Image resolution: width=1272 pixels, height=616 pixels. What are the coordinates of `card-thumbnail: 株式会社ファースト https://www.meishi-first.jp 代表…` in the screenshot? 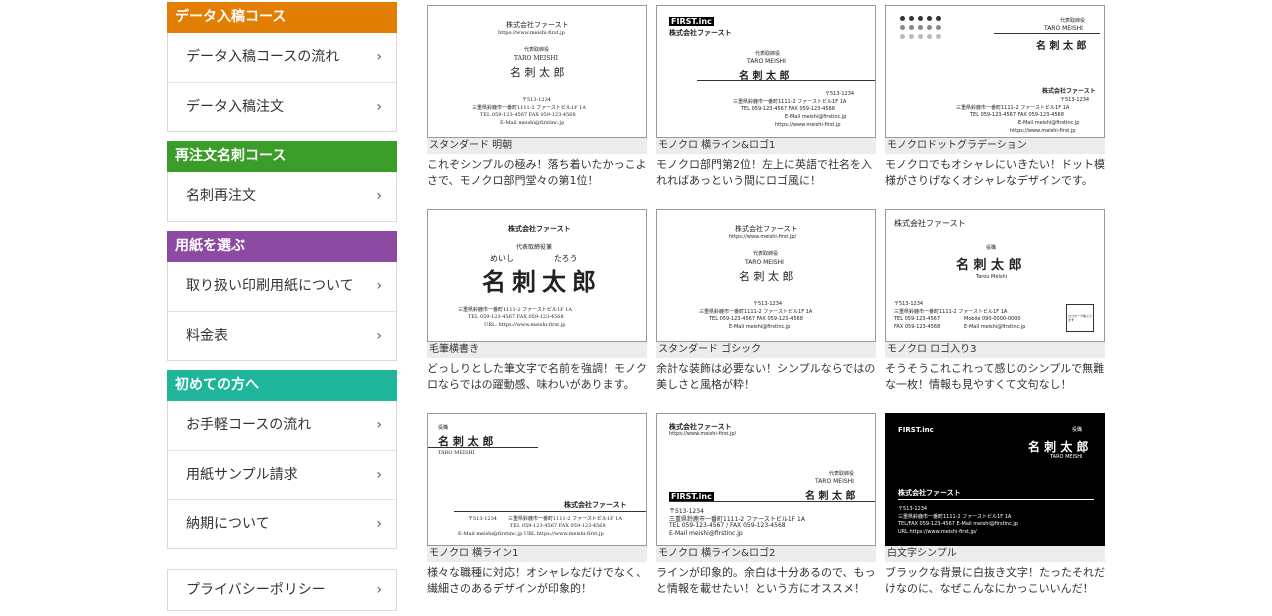 It's located at (537, 71).